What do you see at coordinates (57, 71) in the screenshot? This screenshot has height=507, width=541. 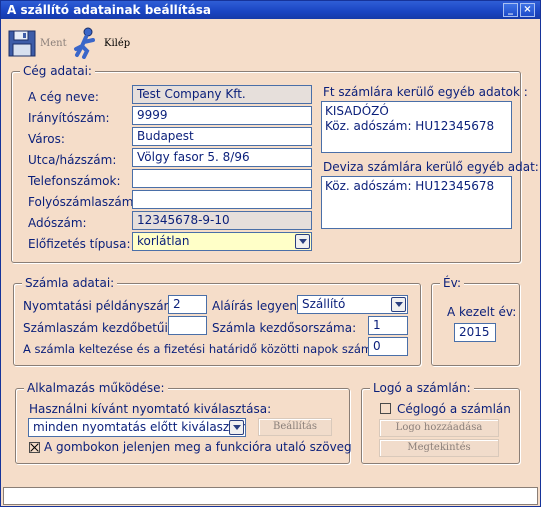 I see `company-legend: Cég adatai:` at bounding box center [57, 71].